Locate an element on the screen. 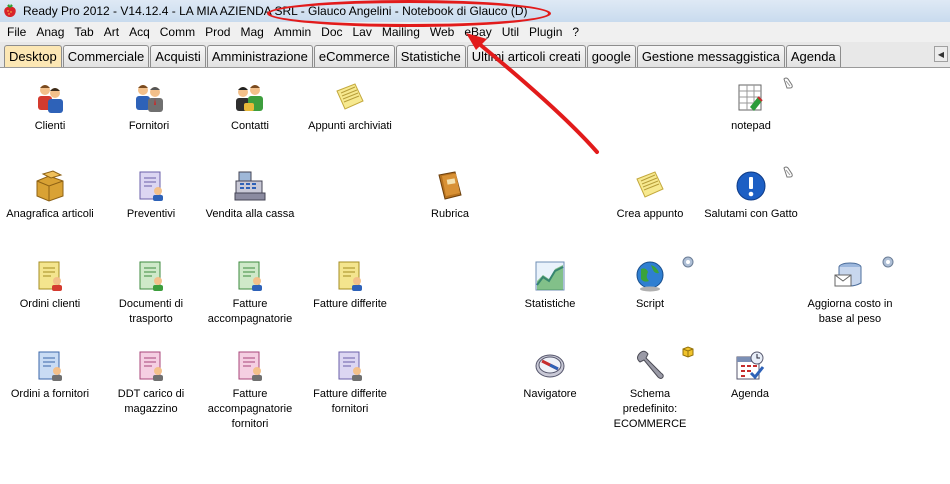 The image size is (950, 484). menu-prod: Prod is located at coordinates (217, 32).